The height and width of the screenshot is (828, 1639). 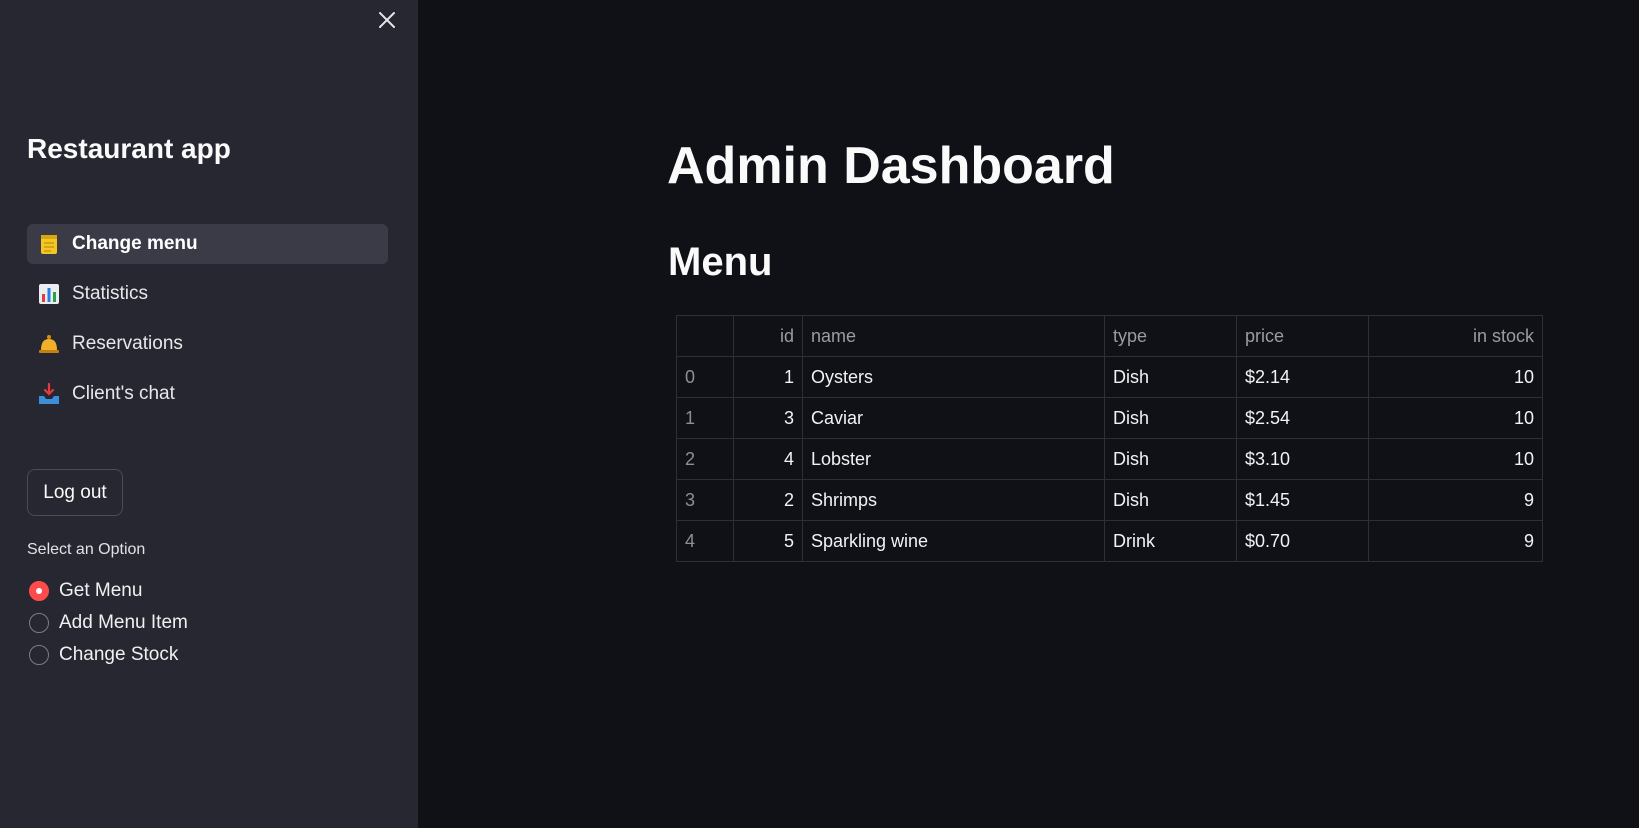 I want to click on radio-option-add-menu-item: Add Menu Item, so click(x=108, y=623).